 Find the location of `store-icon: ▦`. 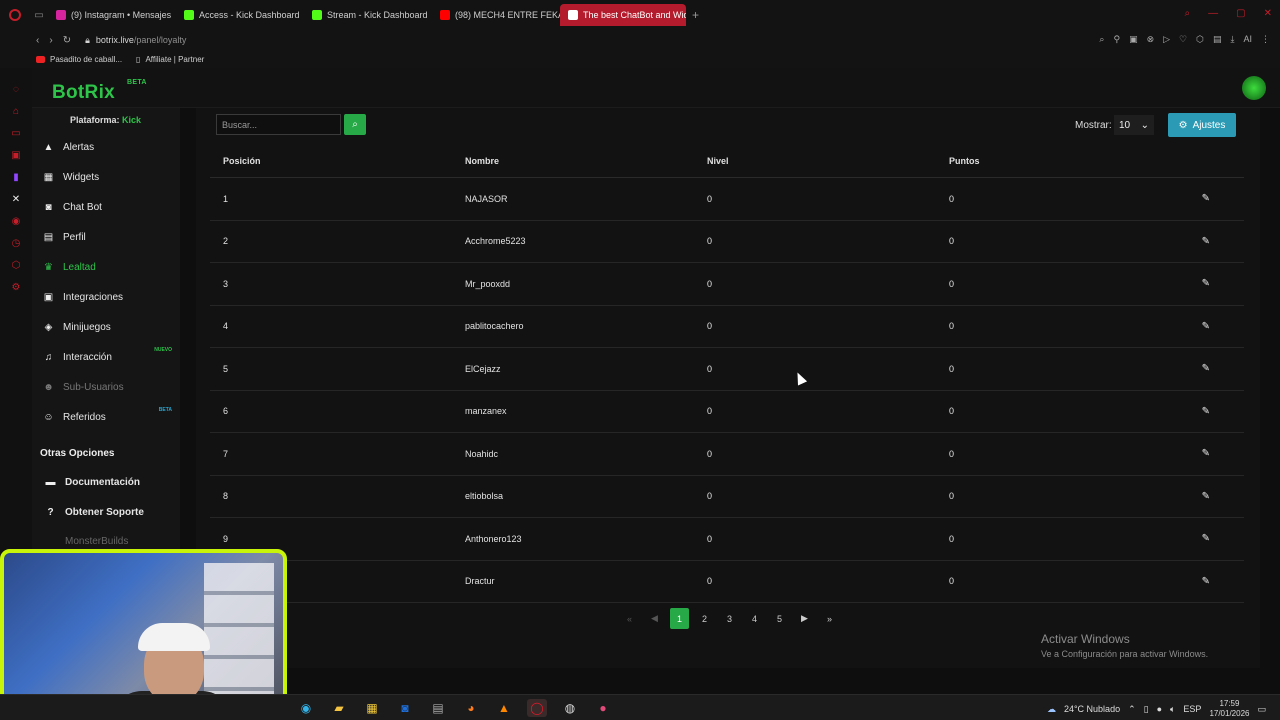

store-icon: ▦ is located at coordinates (372, 708).